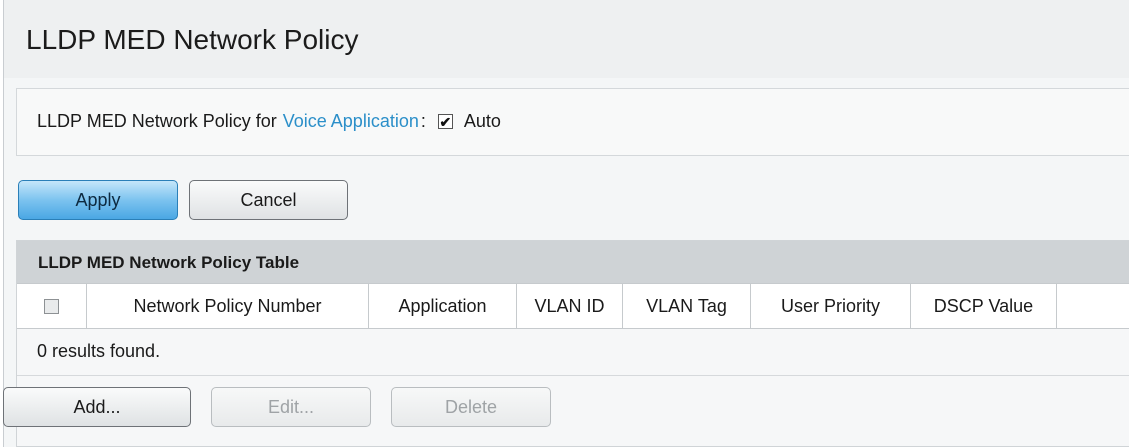  What do you see at coordinates (573, 375) in the screenshot?
I see `divider` at bounding box center [573, 375].